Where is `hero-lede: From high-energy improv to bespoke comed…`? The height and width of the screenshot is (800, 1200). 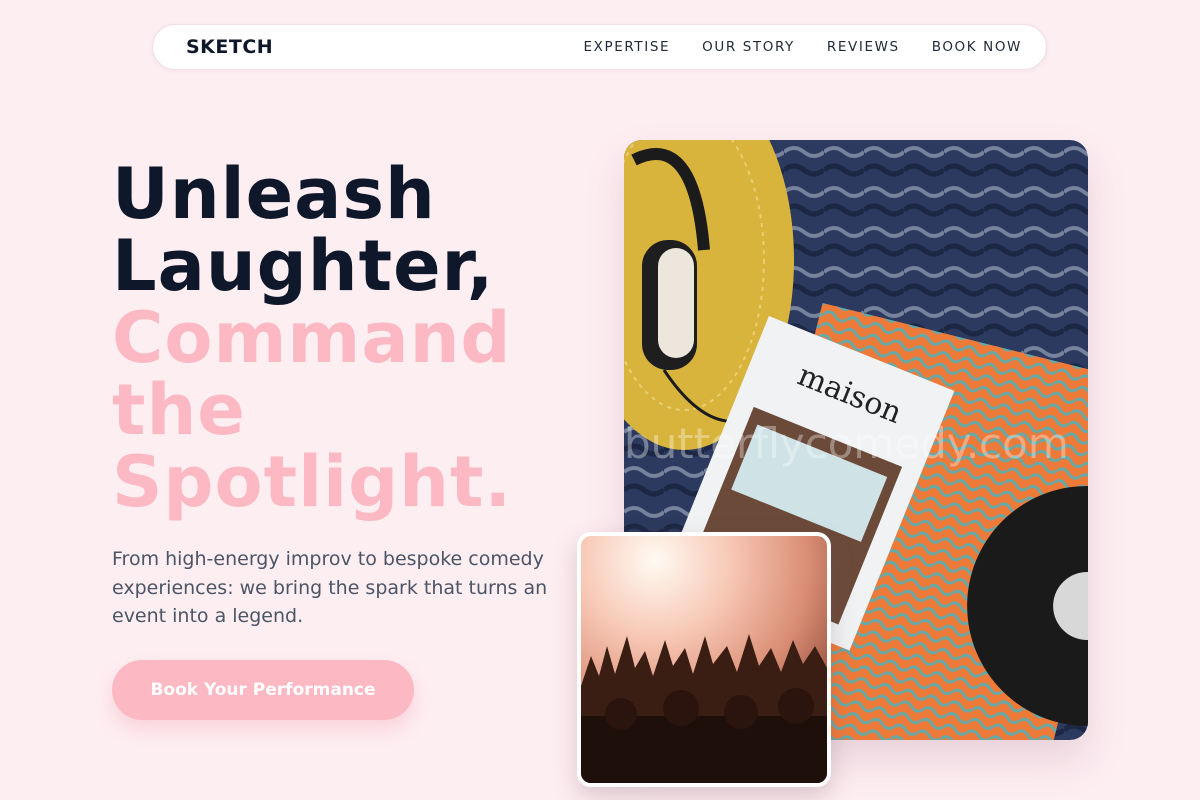 hero-lede: From high-energy improv to bespoke comed… is located at coordinates (330, 587).